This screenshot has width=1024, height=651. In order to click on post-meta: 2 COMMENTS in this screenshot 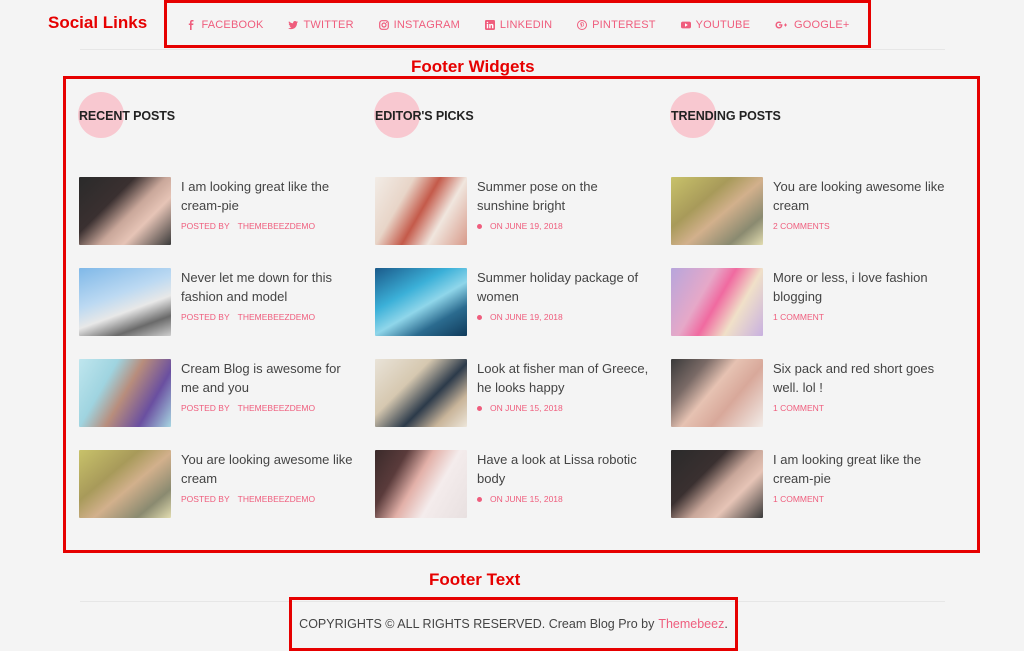, I will do `click(801, 226)`.